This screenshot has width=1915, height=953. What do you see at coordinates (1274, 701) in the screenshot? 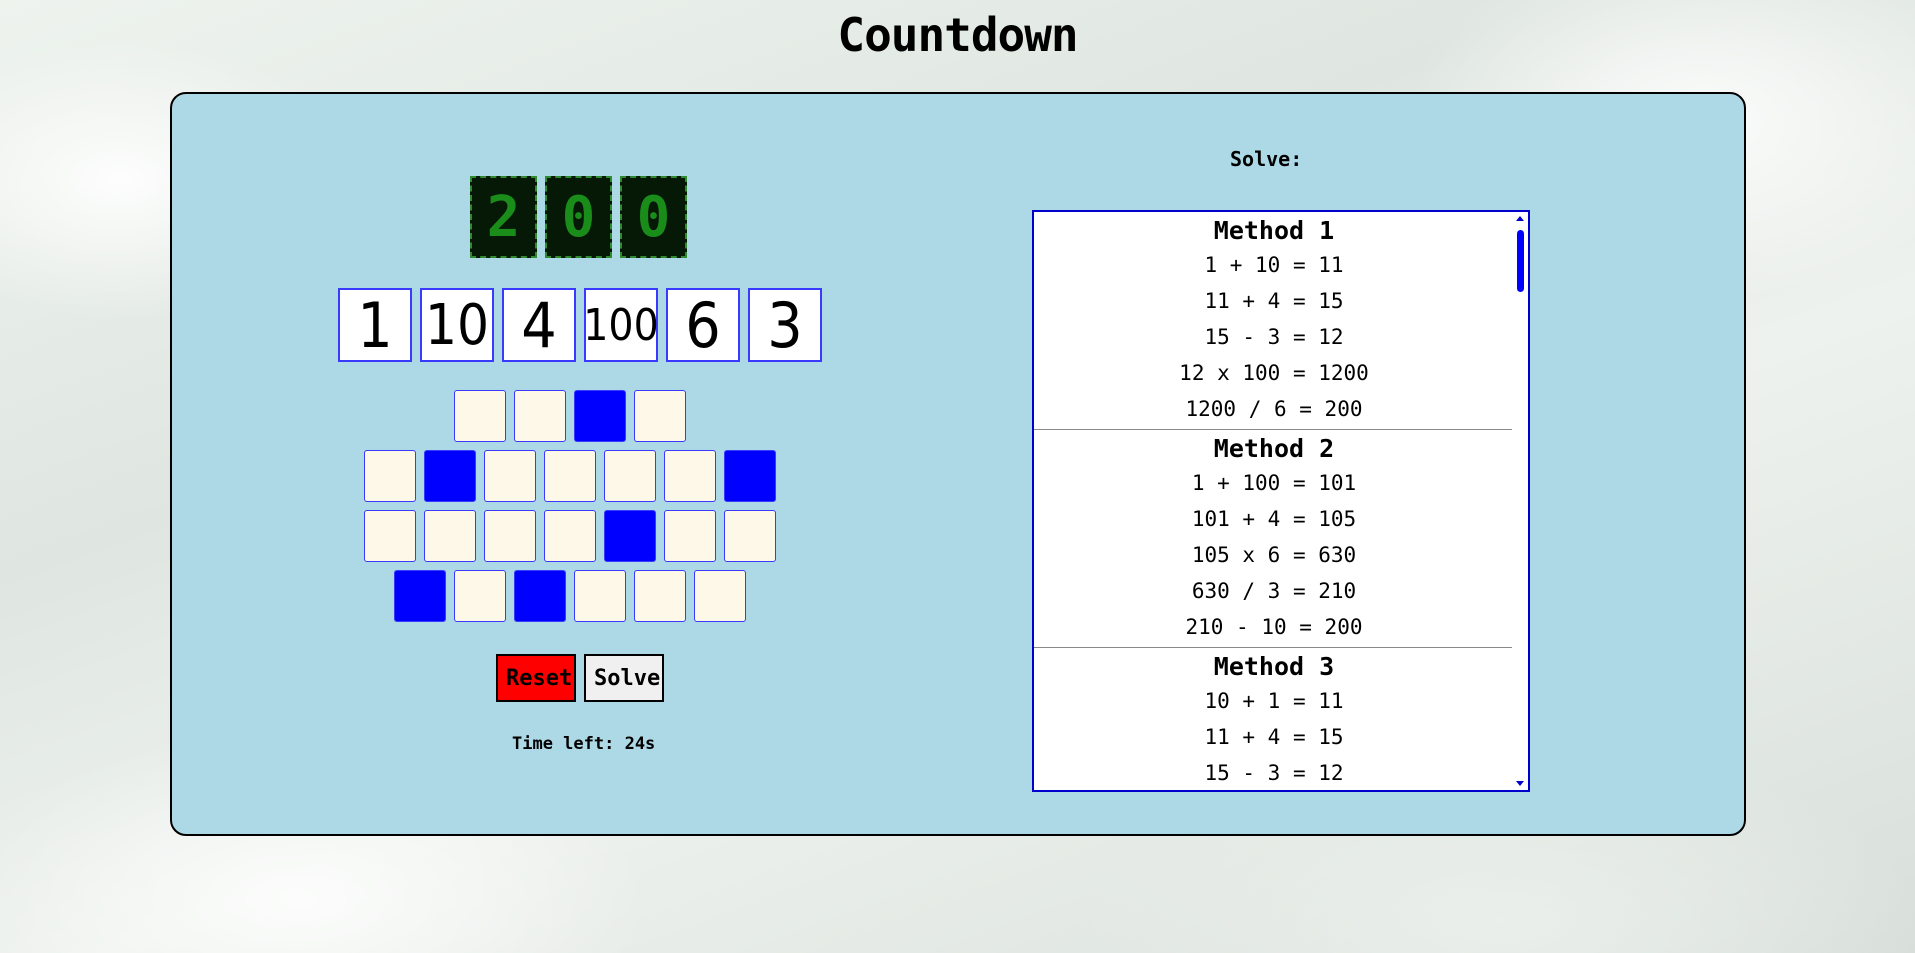
I see `method-step: 10 + 1 = 11` at bounding box center [1274, 701].